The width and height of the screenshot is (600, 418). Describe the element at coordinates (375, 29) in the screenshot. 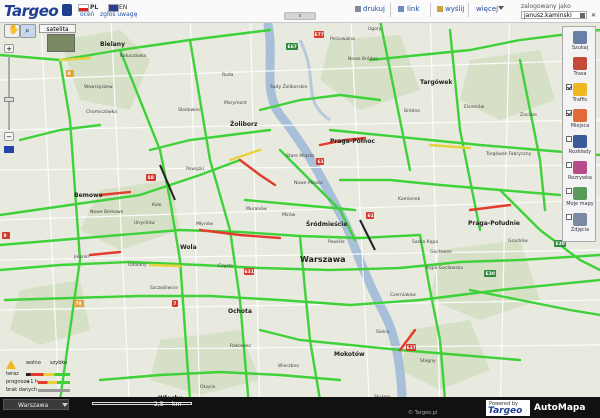

I see `place-label: Ugory` at that location.